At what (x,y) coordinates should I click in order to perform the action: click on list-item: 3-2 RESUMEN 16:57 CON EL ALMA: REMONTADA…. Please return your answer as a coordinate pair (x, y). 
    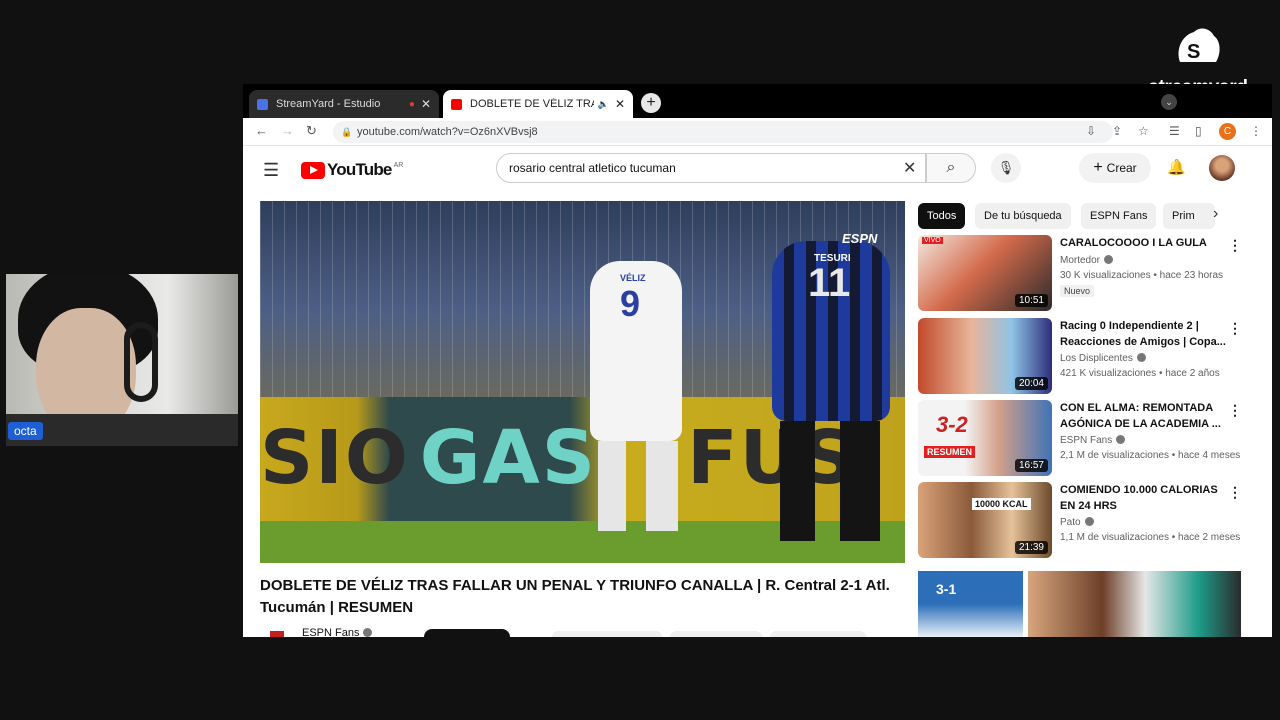
    Looking at the image, I should click on (1083, 439).